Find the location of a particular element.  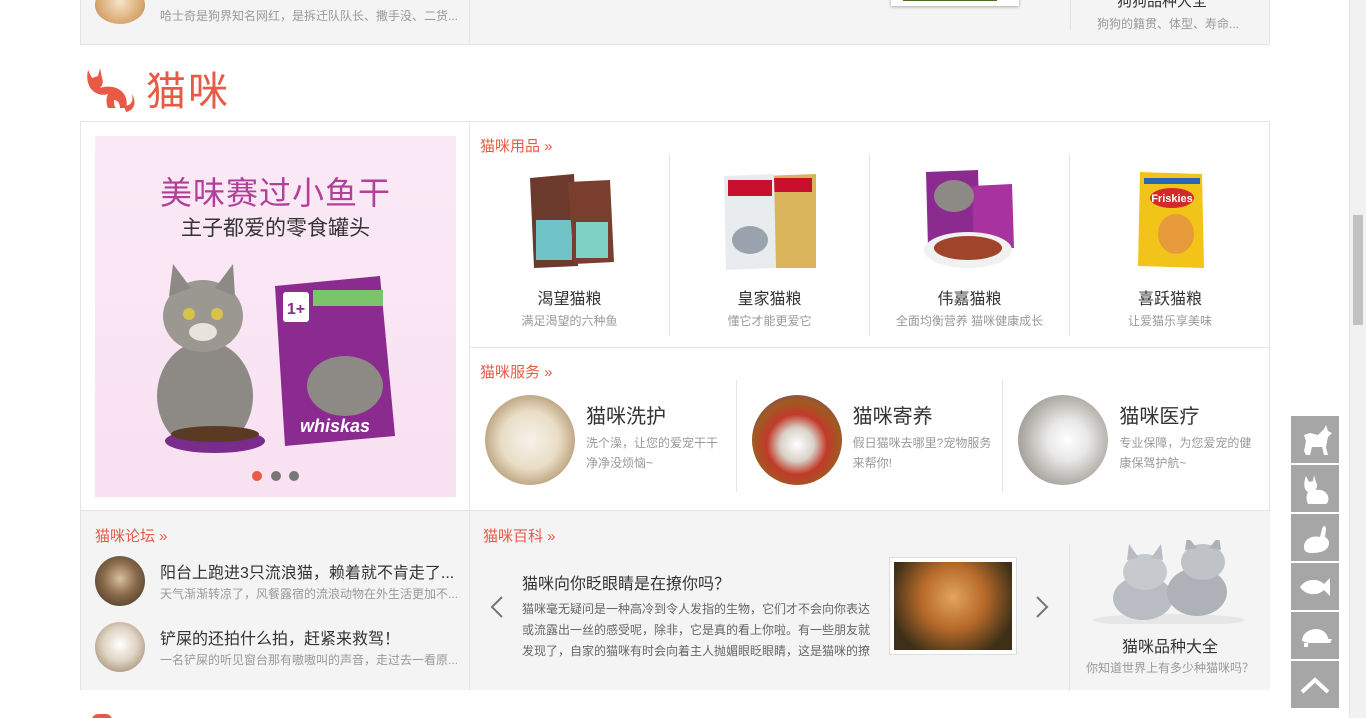

product-card: 伟嘉猫粮 全面均衡营养 猫咪健康成长 is located at coordinates (970, 245).